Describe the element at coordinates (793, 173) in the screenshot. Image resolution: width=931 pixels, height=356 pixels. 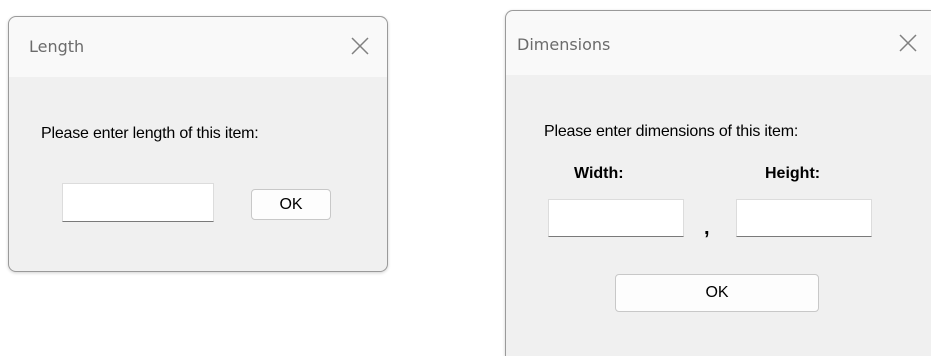
I see `height-label: Height:` at that location.